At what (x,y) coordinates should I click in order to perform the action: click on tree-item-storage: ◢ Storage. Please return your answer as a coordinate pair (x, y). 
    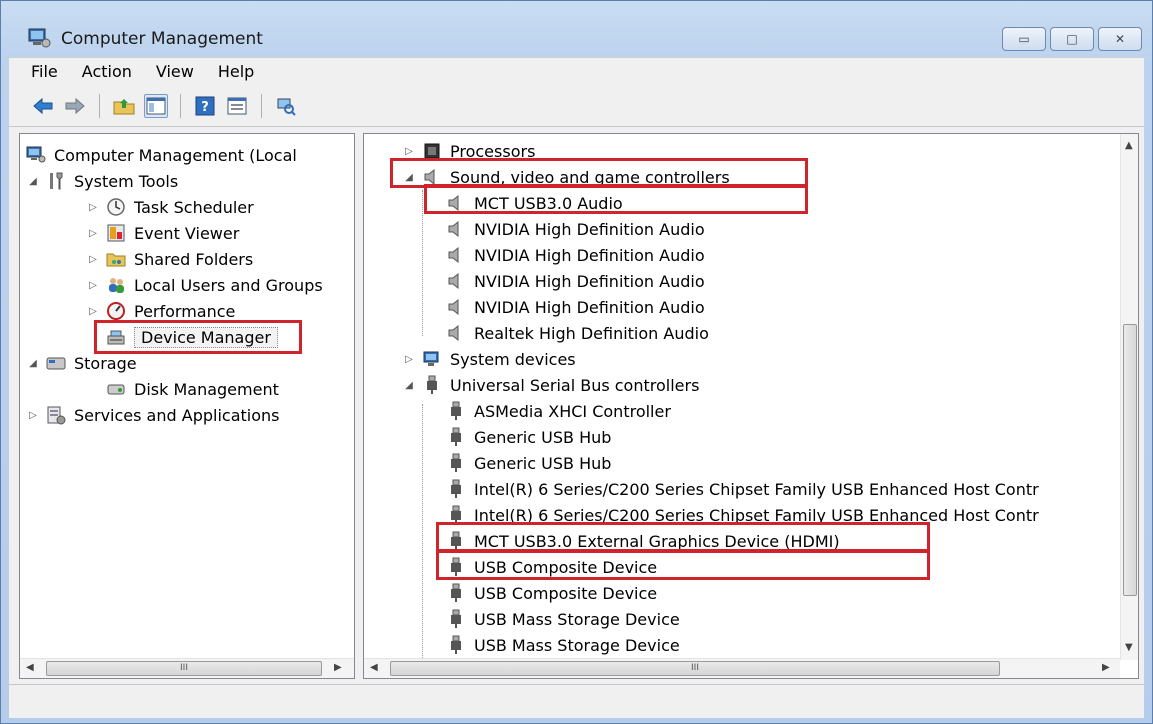
    Looking at the image, I should click on (81, 363).